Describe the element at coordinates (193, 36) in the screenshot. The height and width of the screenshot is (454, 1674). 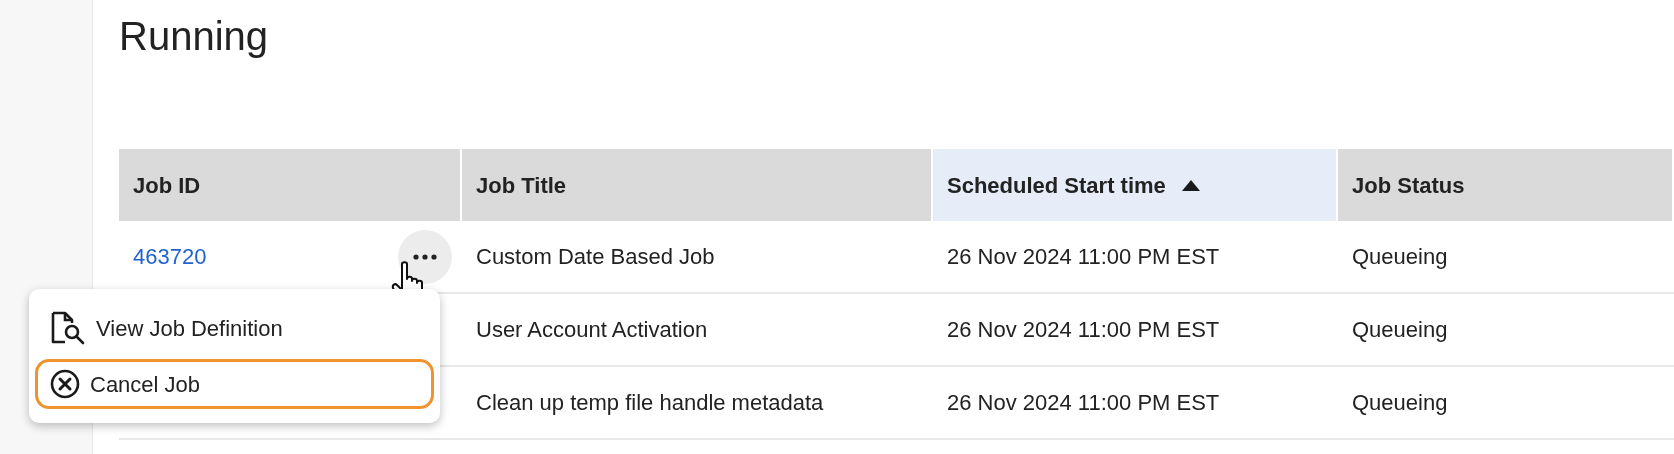
I see `page-title: Running` at that location.